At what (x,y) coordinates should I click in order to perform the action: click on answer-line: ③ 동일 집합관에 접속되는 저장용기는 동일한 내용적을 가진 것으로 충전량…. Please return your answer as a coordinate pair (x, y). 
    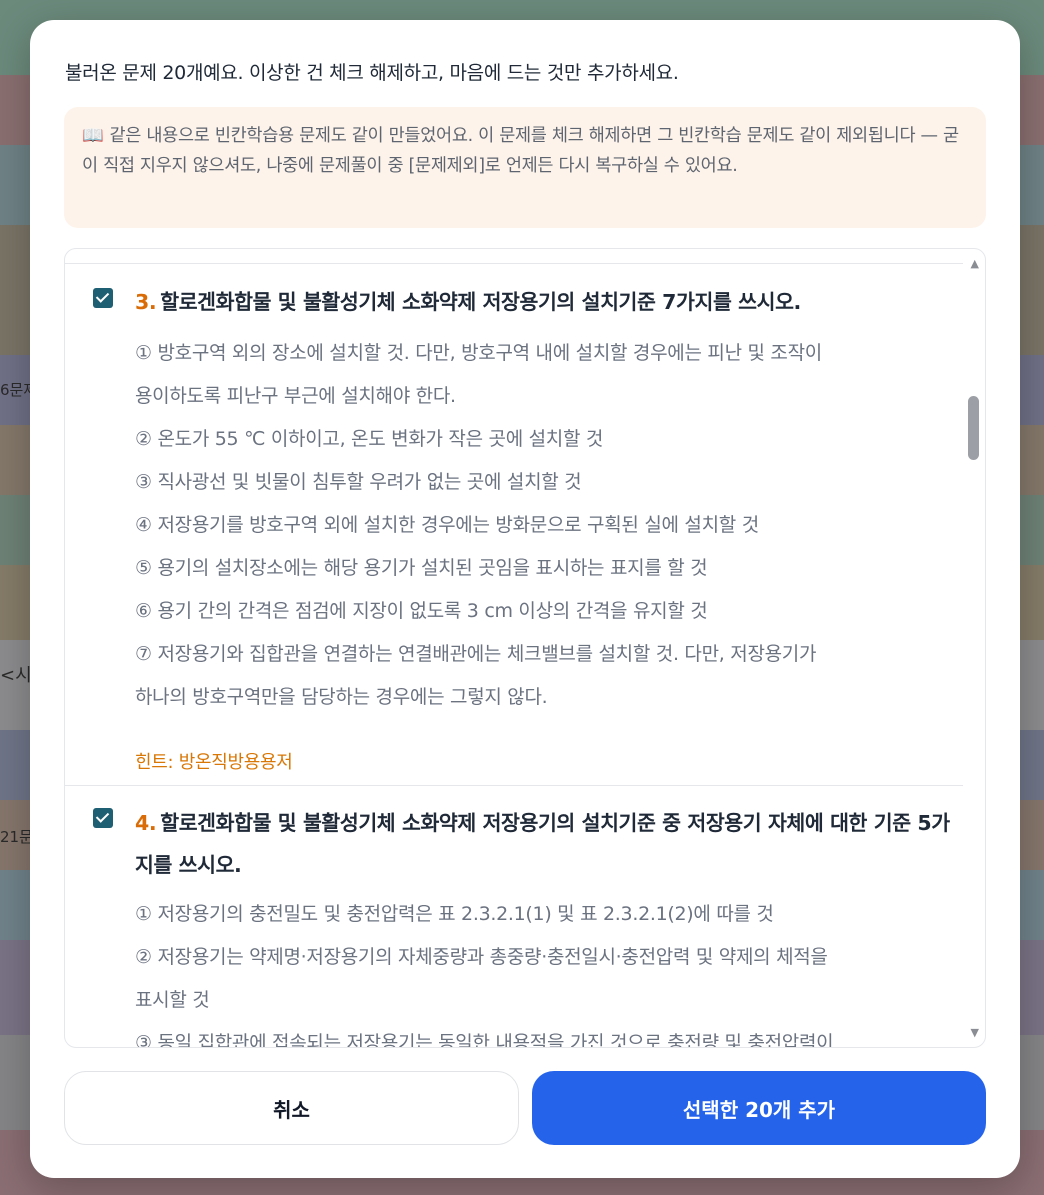
    Looking at the image, I should click on (484, 1039).